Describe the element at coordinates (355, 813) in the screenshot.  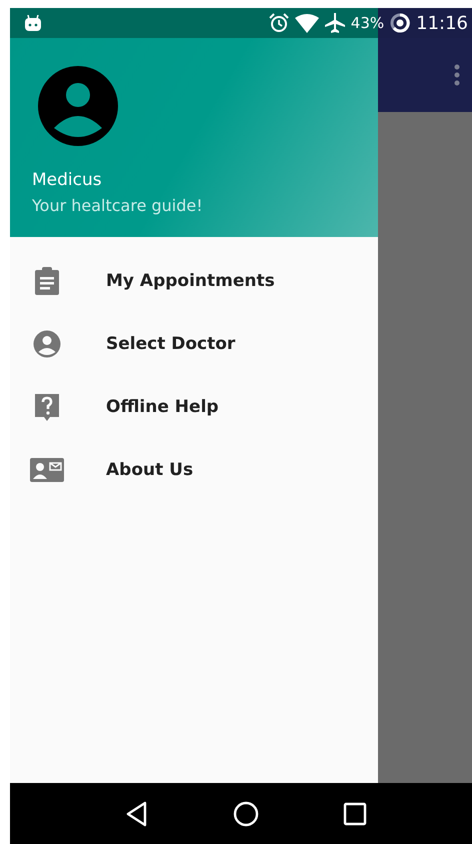
I see `recent-apps-icon` at that location.